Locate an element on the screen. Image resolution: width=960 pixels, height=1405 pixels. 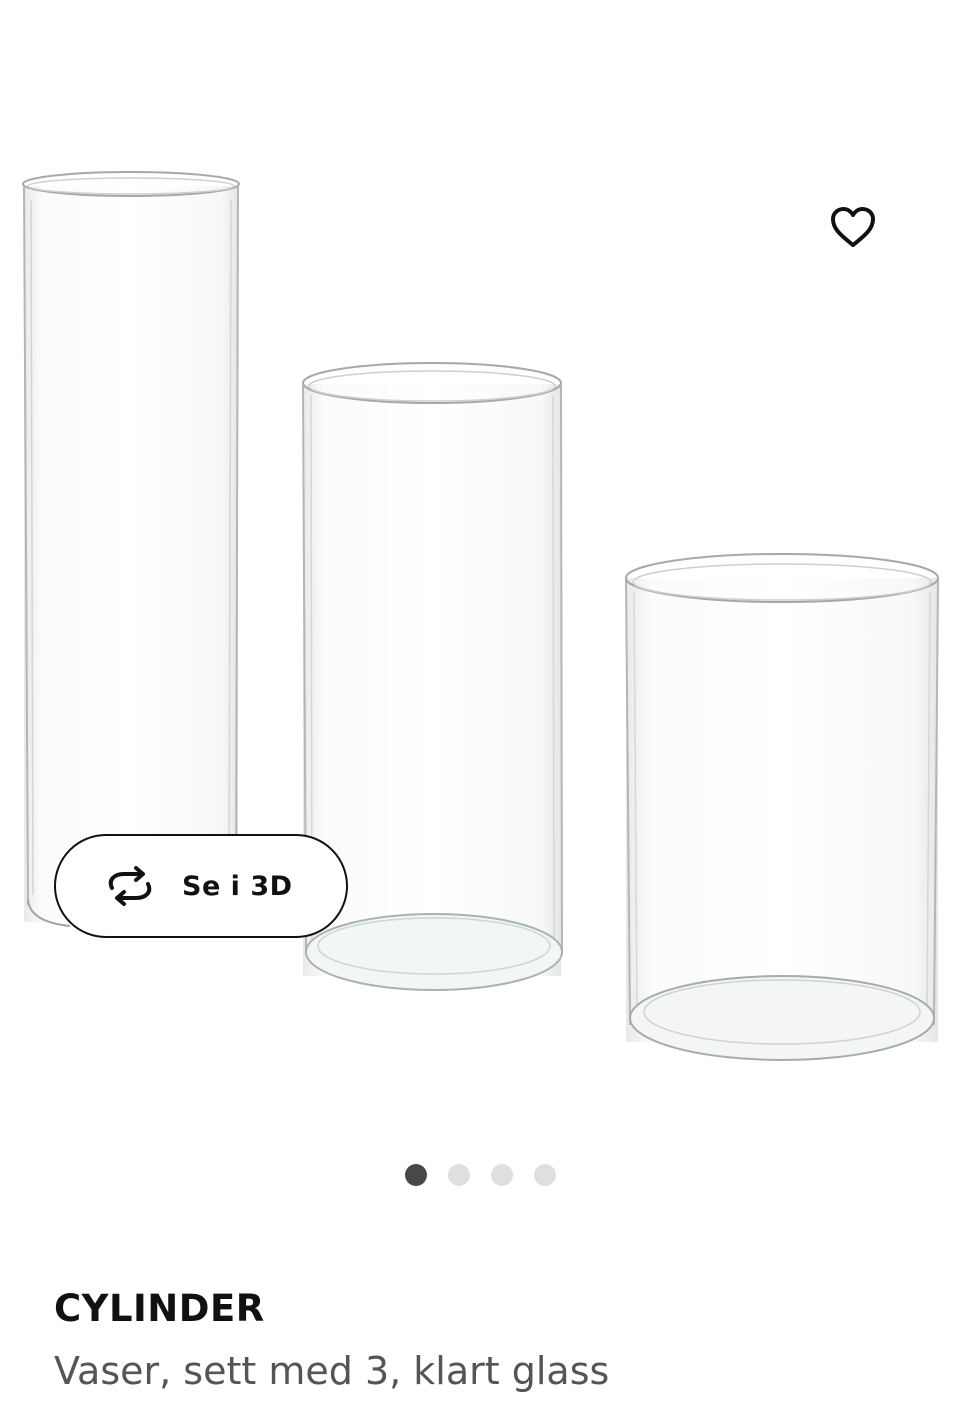
heart-outline-icon is located at coordinates (853, 227).